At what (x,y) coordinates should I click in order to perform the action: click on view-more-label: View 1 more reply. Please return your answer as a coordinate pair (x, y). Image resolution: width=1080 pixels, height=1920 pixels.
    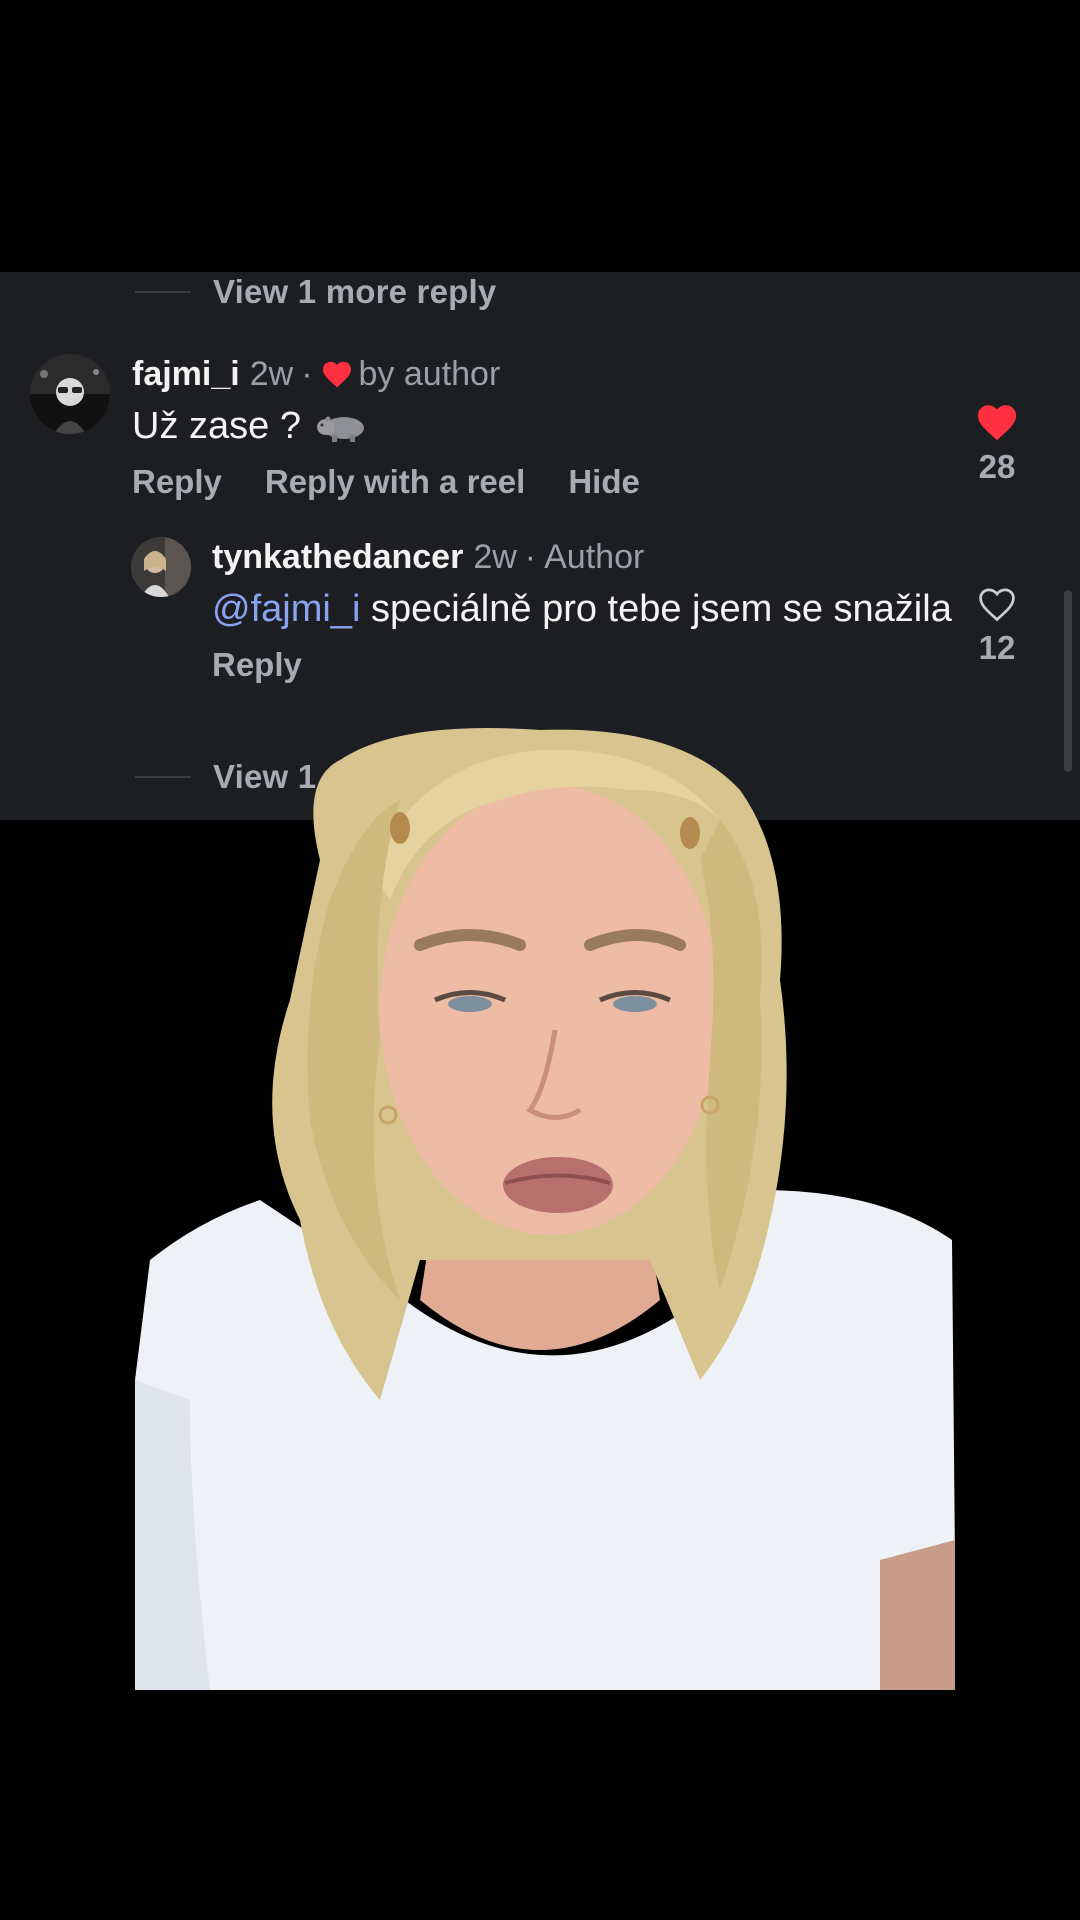
    Looking at the image, I should click on (354, 292).